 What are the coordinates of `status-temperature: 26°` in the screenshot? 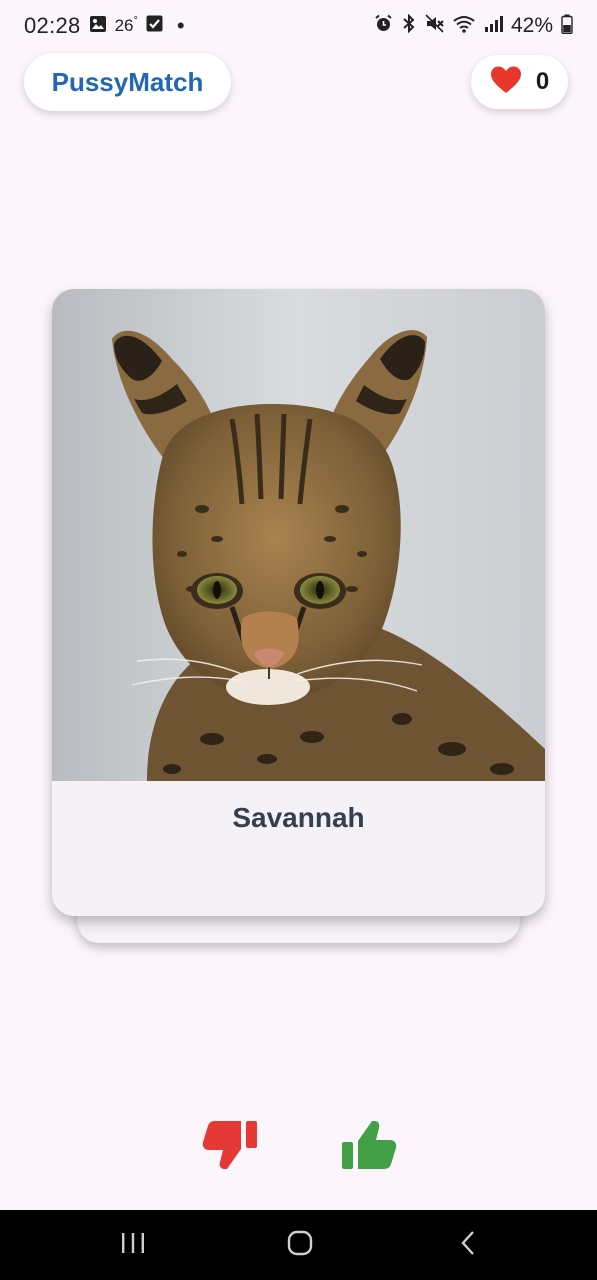 It's located at (126, 25).